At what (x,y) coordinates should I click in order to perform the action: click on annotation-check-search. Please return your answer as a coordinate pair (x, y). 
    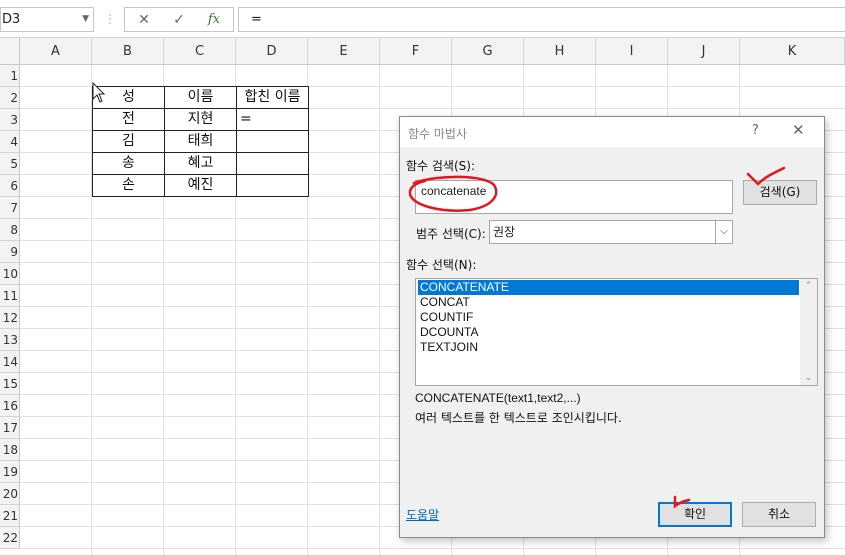
    Looking at the image, I should click on (766, 176).